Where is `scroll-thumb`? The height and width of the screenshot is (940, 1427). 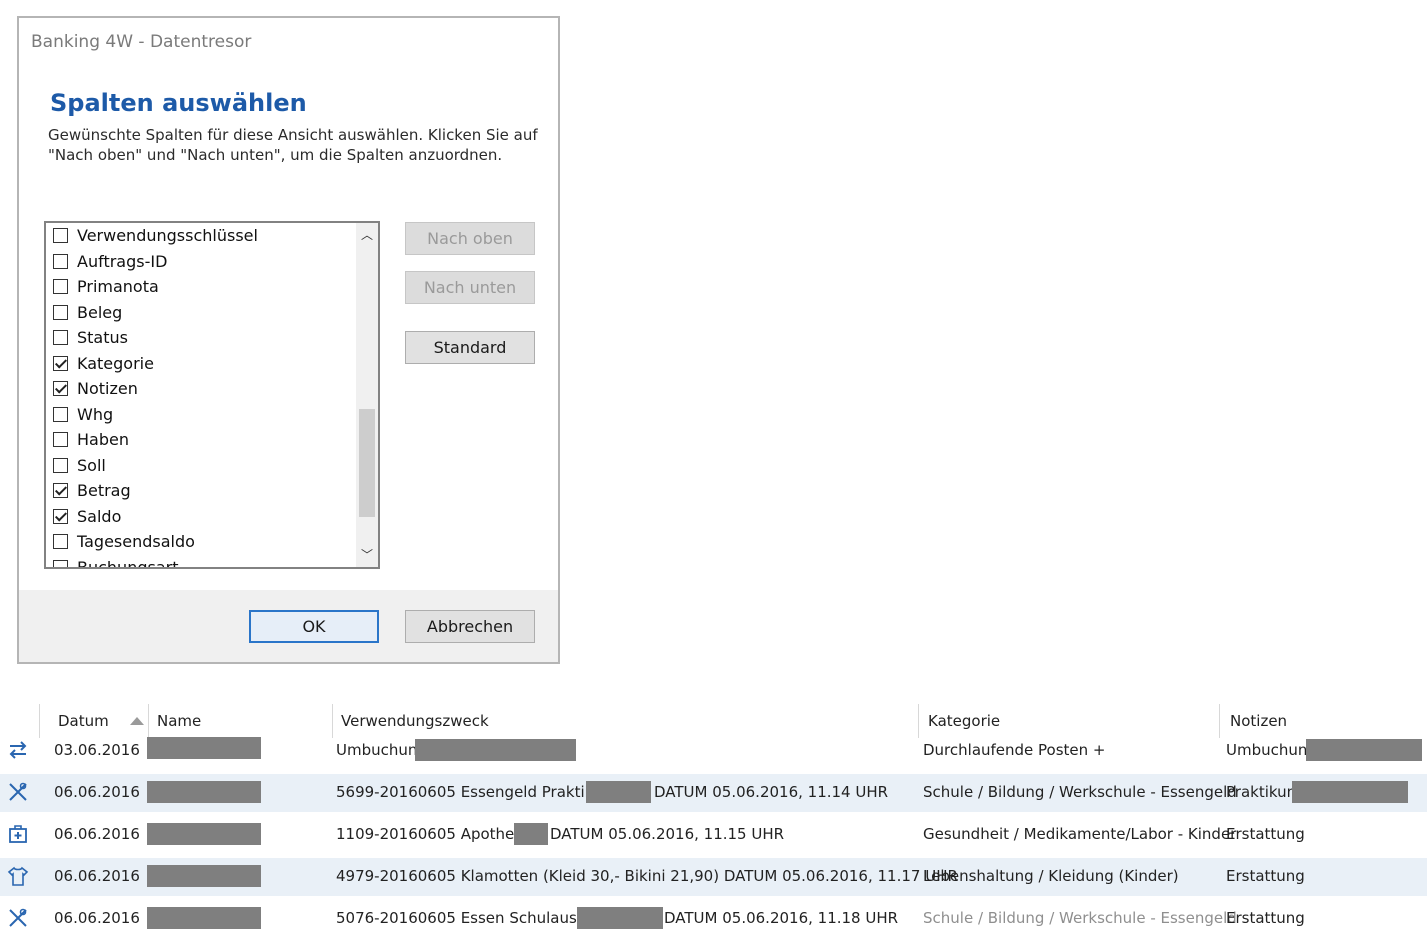 scroll-thumb is located at coordinates (367, 463).